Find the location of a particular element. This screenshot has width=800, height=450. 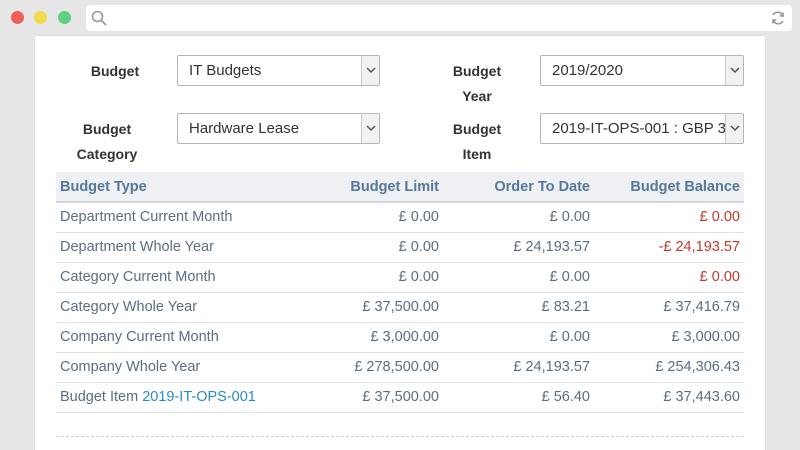

budget-label: Budget is located at coordinates (115, 71).